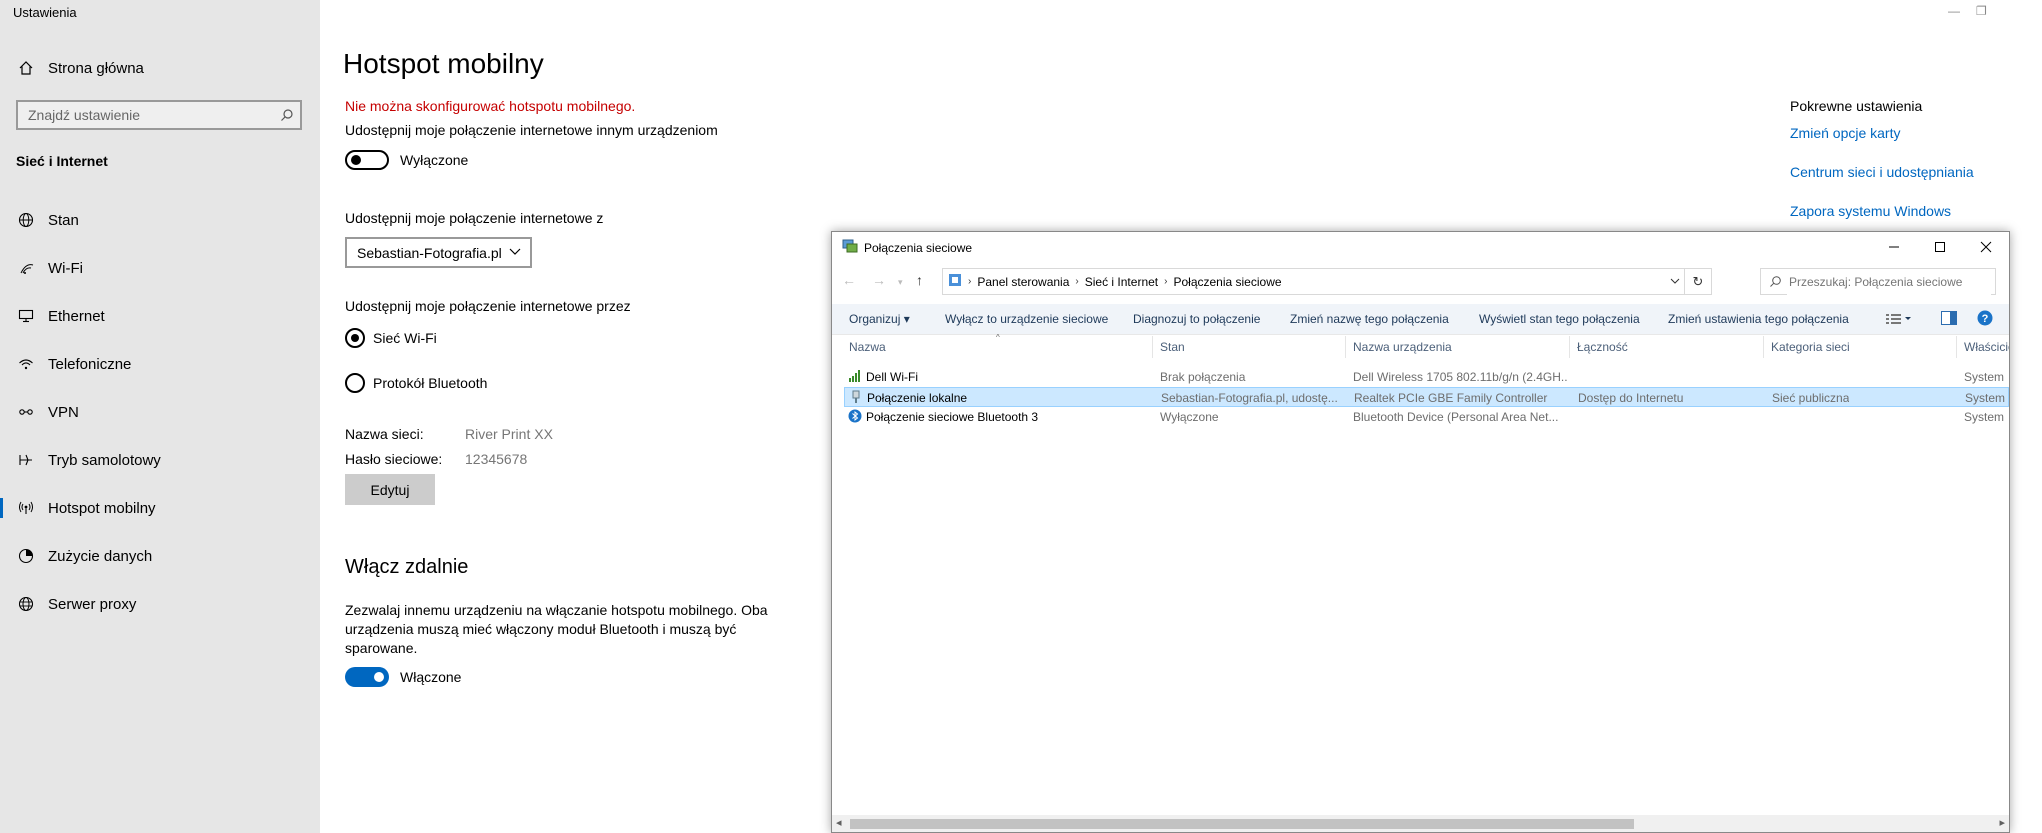  What do you see at coordinates (1758, 319) in the screenshot?
I see `change-settings-button: Zmień ustawienia tego połączenia` at bounding box center [1758, 319].